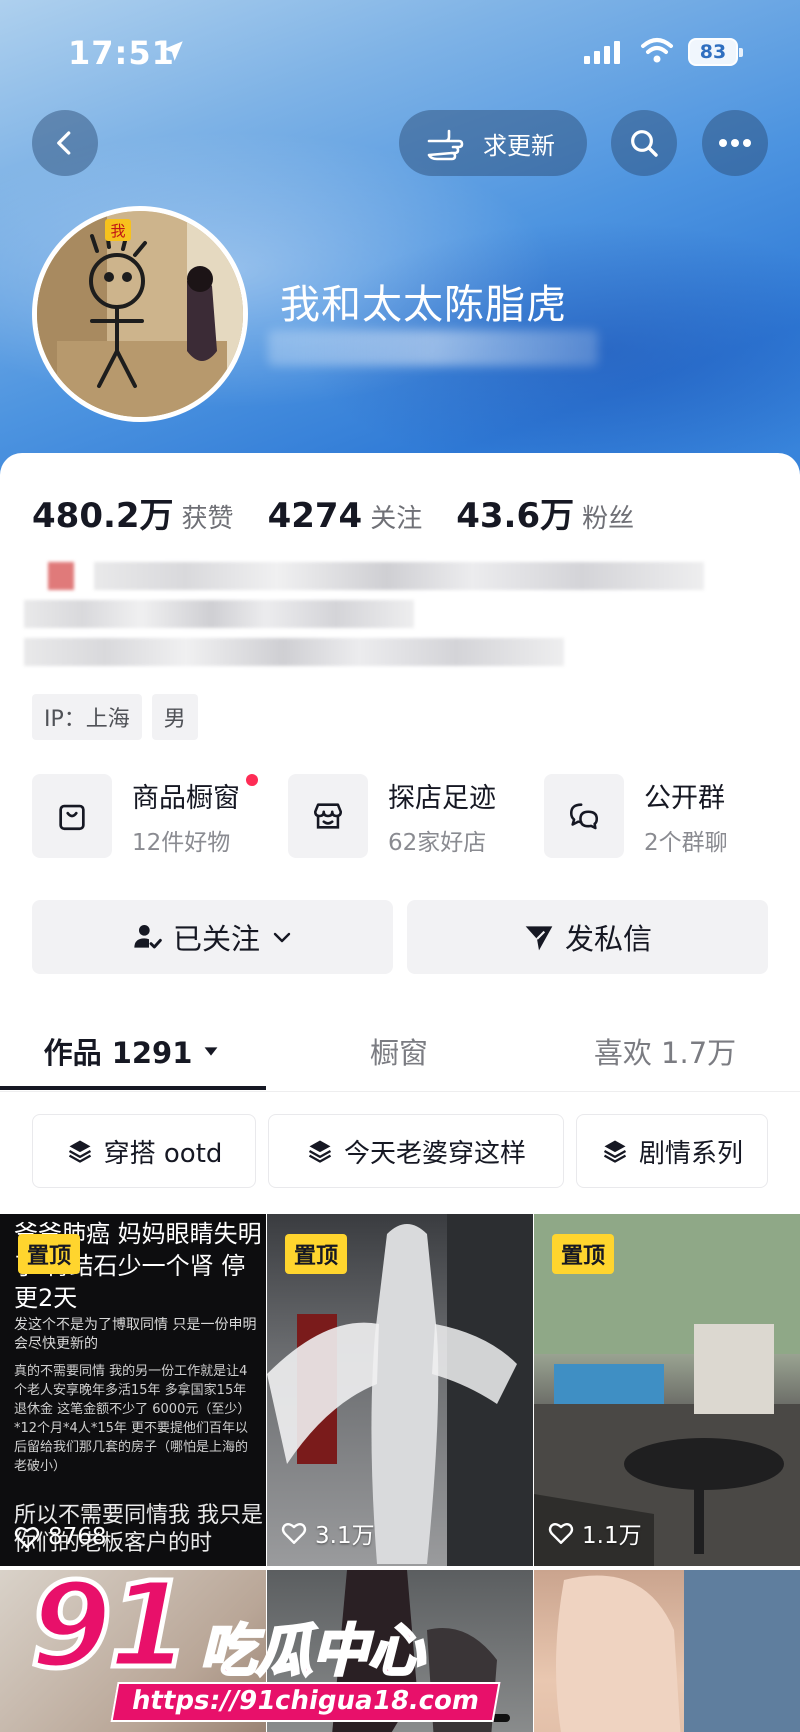 The image size is (800, 1732). I want to click on service-showcase-subtitle: 12件好物, so click(181, 842).